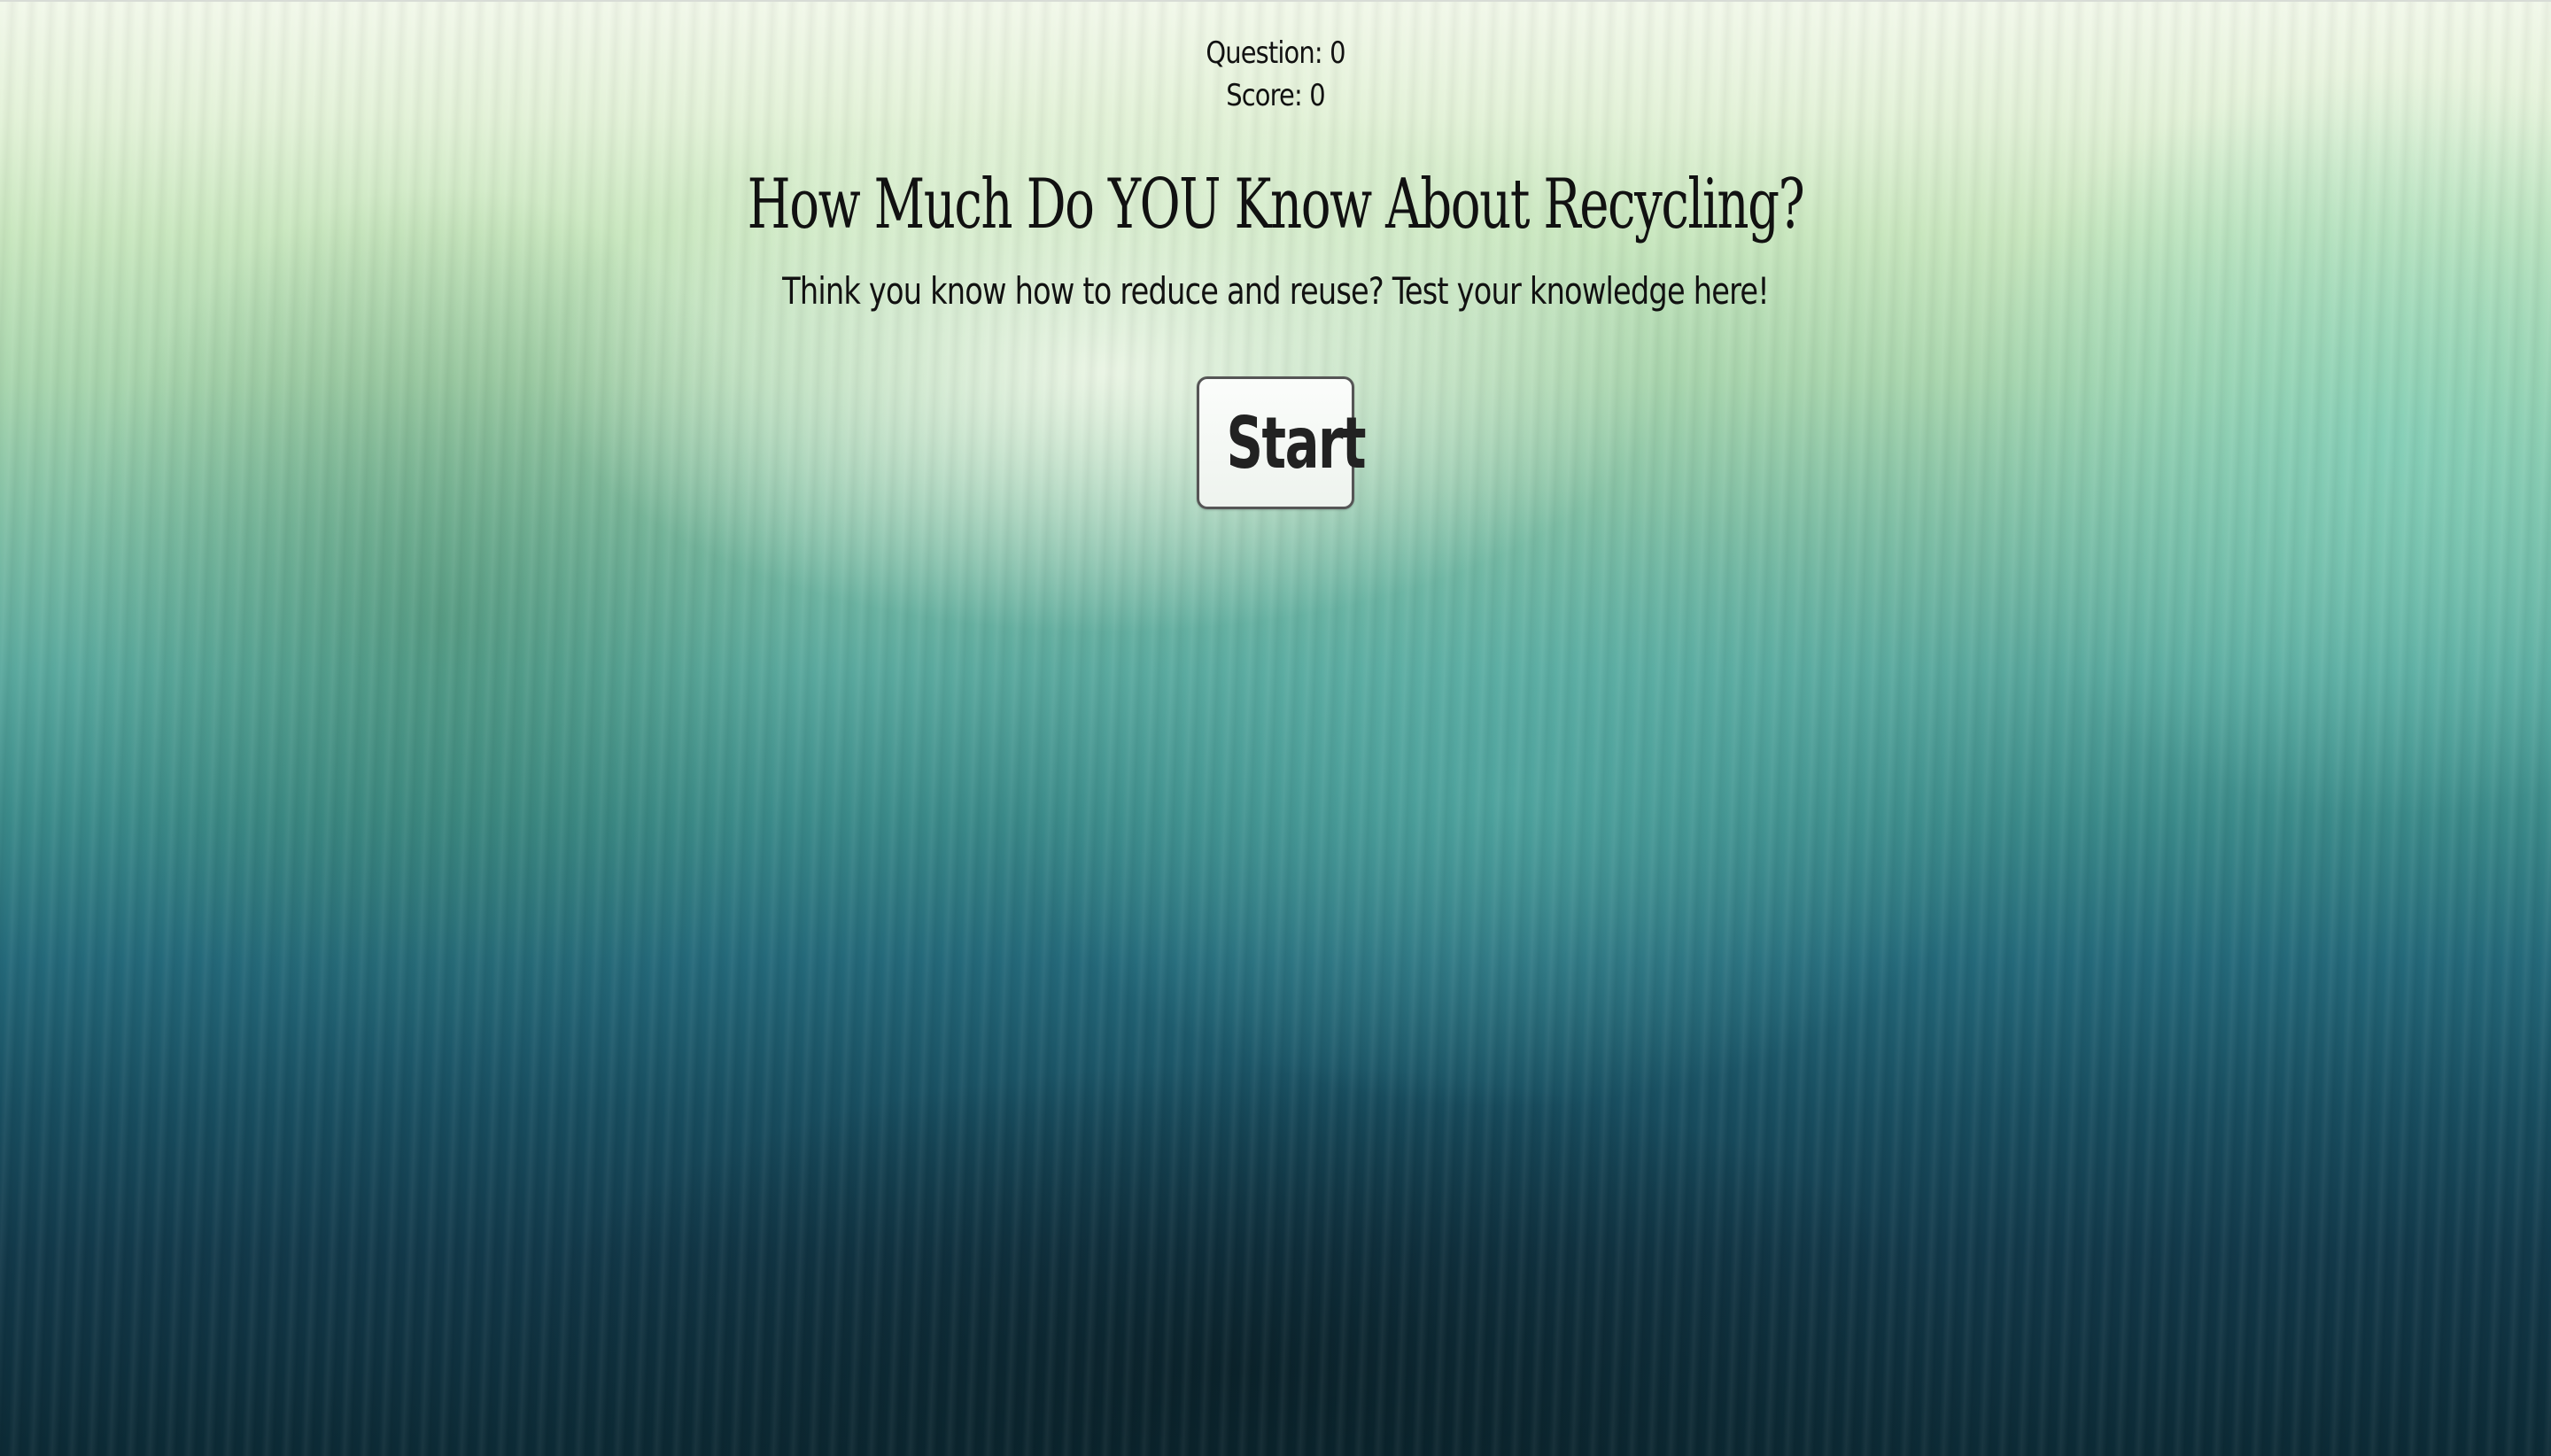  I want to click on quiz-stats: Question: 0 Score: 0, so click(1275, 59).